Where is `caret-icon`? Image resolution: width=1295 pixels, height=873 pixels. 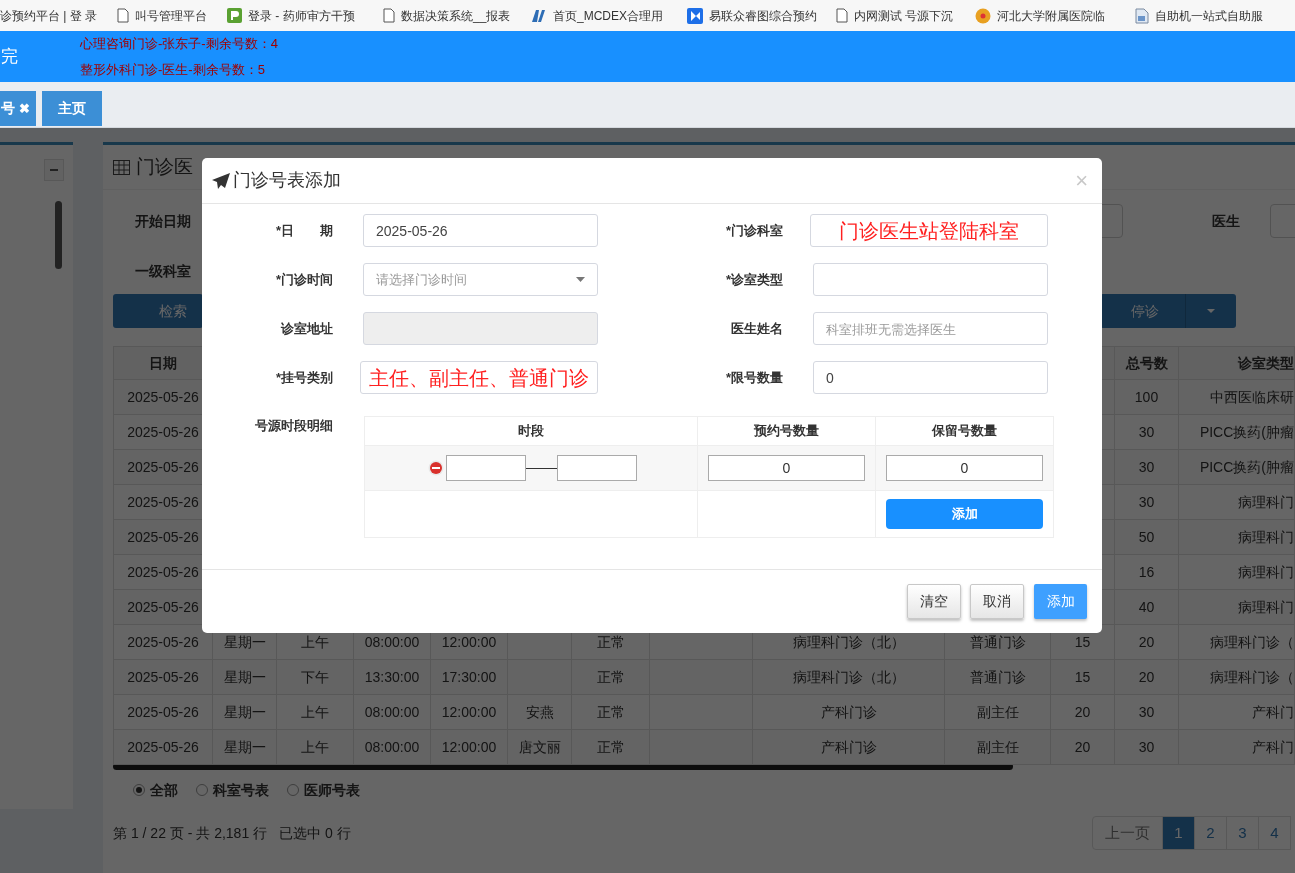 caret-icon is located at coordinates (1211, 311).